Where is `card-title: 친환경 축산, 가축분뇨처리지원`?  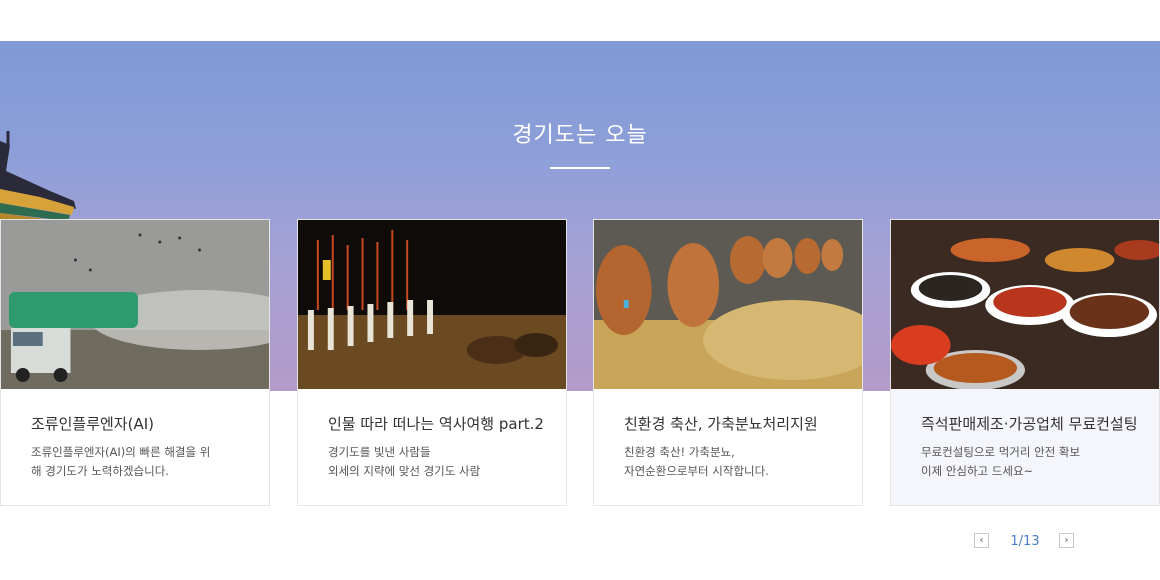 card-title: 친환경 축산, 가축분뇨처리지원 is located at coordinates (721, 424).